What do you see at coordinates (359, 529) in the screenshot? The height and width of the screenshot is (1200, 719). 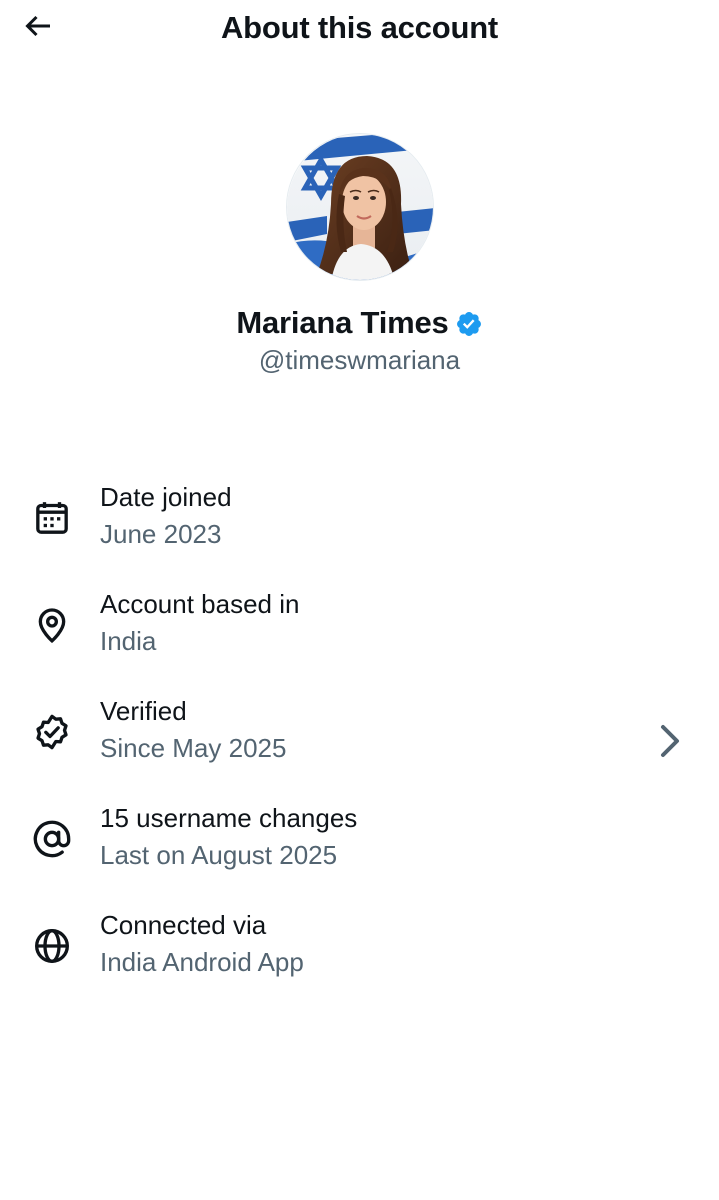 I see `info-item-date-joined: Date joined June 2023` at bounding box center [359, 529].